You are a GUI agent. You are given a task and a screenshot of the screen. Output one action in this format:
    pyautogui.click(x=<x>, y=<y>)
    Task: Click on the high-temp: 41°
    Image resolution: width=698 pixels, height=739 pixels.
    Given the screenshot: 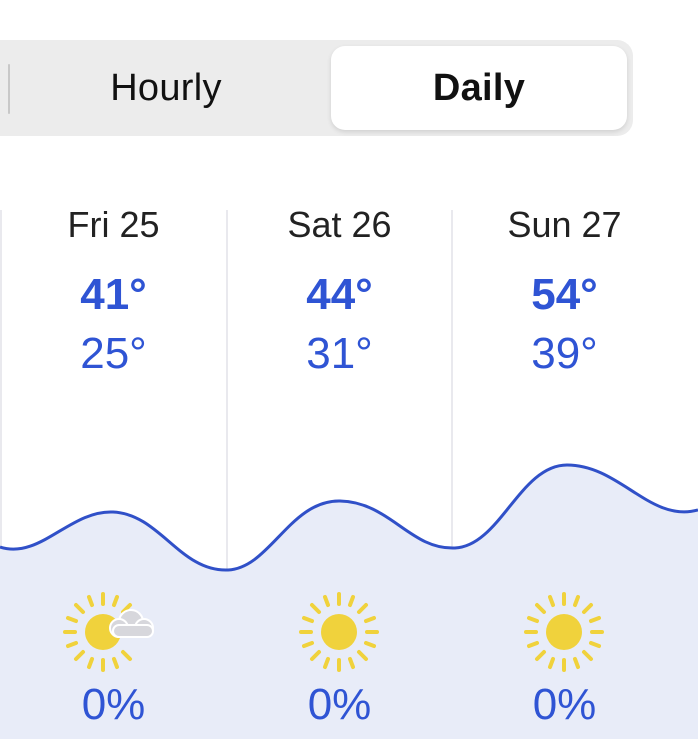 What is the action you would take?
    pyautogui.click(x=113, y=294)
    